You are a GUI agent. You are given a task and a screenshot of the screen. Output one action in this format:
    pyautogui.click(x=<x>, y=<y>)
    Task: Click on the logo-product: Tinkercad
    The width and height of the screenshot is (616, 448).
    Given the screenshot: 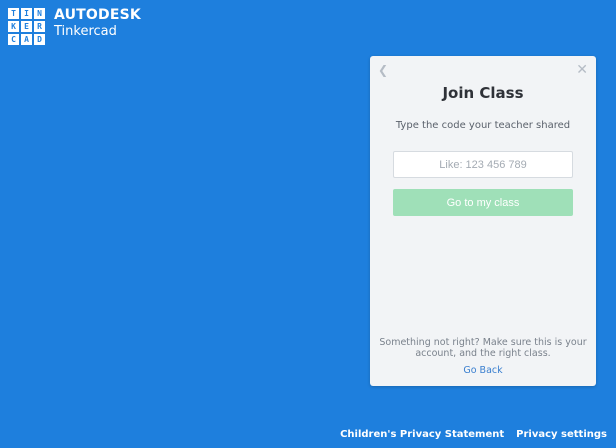 What is the action you would take?
    pyautogui.click(x=85, y=31)
    